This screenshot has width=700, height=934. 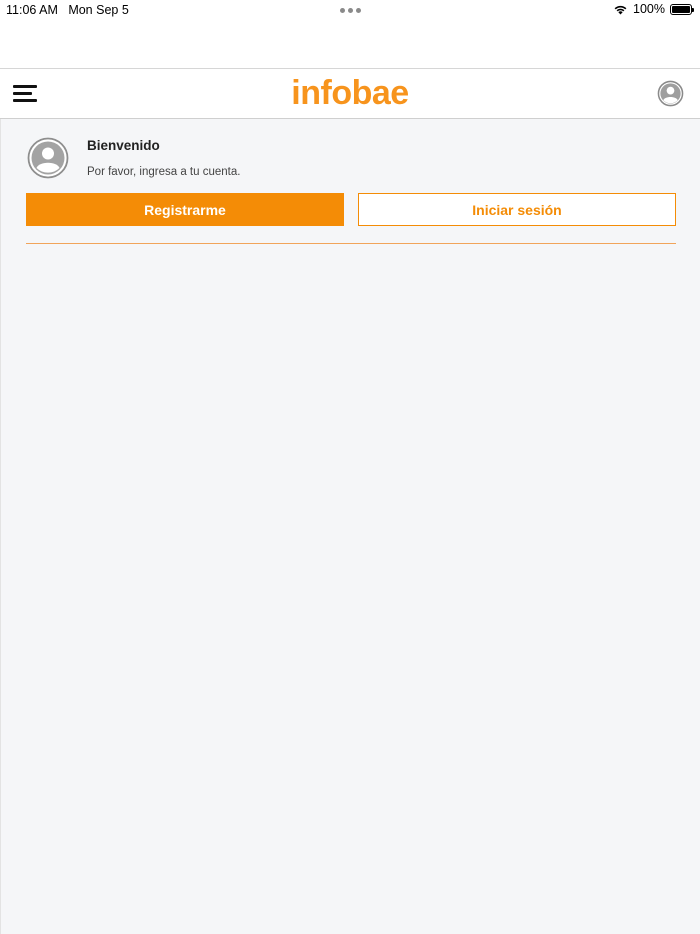 I want to click on status-time-text: 11:06 AM, so click(x=32, y=10).